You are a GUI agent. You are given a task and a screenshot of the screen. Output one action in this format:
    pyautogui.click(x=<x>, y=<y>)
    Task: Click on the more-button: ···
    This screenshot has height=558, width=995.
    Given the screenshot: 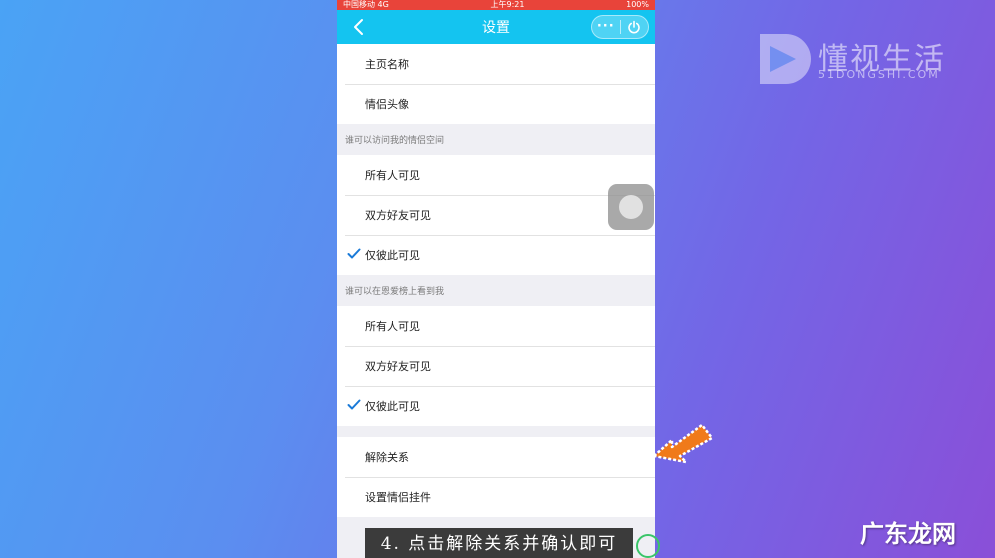 What is the action you would take?
    pyautogui.click(x=606, y=27)
    